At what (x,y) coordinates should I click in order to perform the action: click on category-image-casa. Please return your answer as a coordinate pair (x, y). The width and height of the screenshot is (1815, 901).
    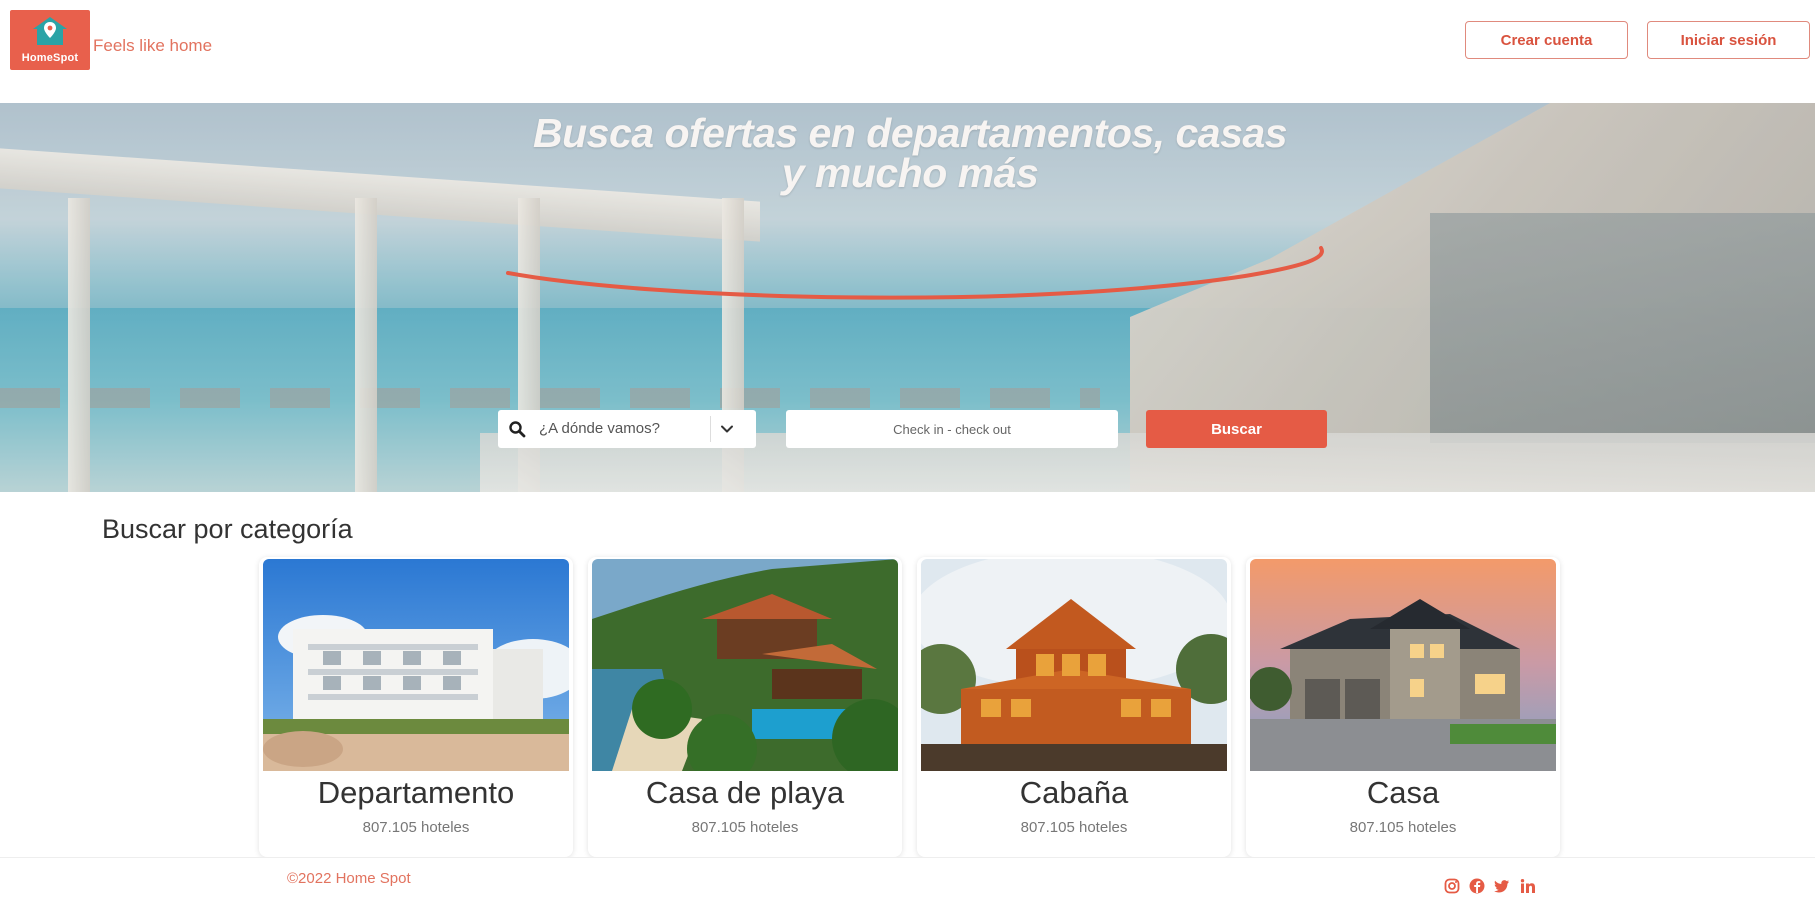
    Looking at the image, I should click on (1403, 665).